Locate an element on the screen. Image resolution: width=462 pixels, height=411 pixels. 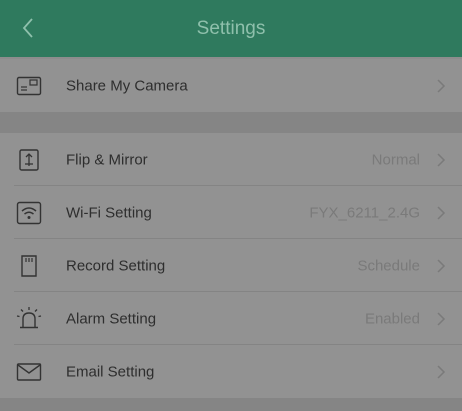
chevron-left-icon is located at coordinates (28, 28).